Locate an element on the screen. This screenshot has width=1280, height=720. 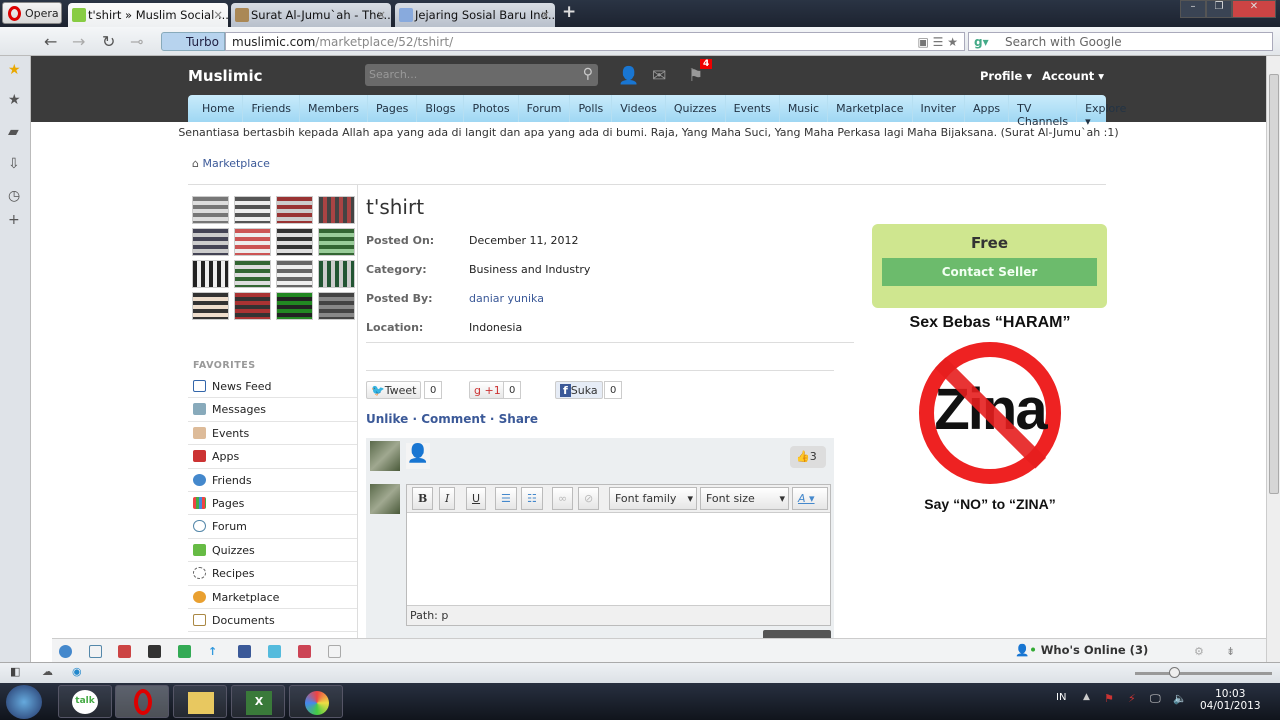
italic-button: I is located at coordinates (447, 498).